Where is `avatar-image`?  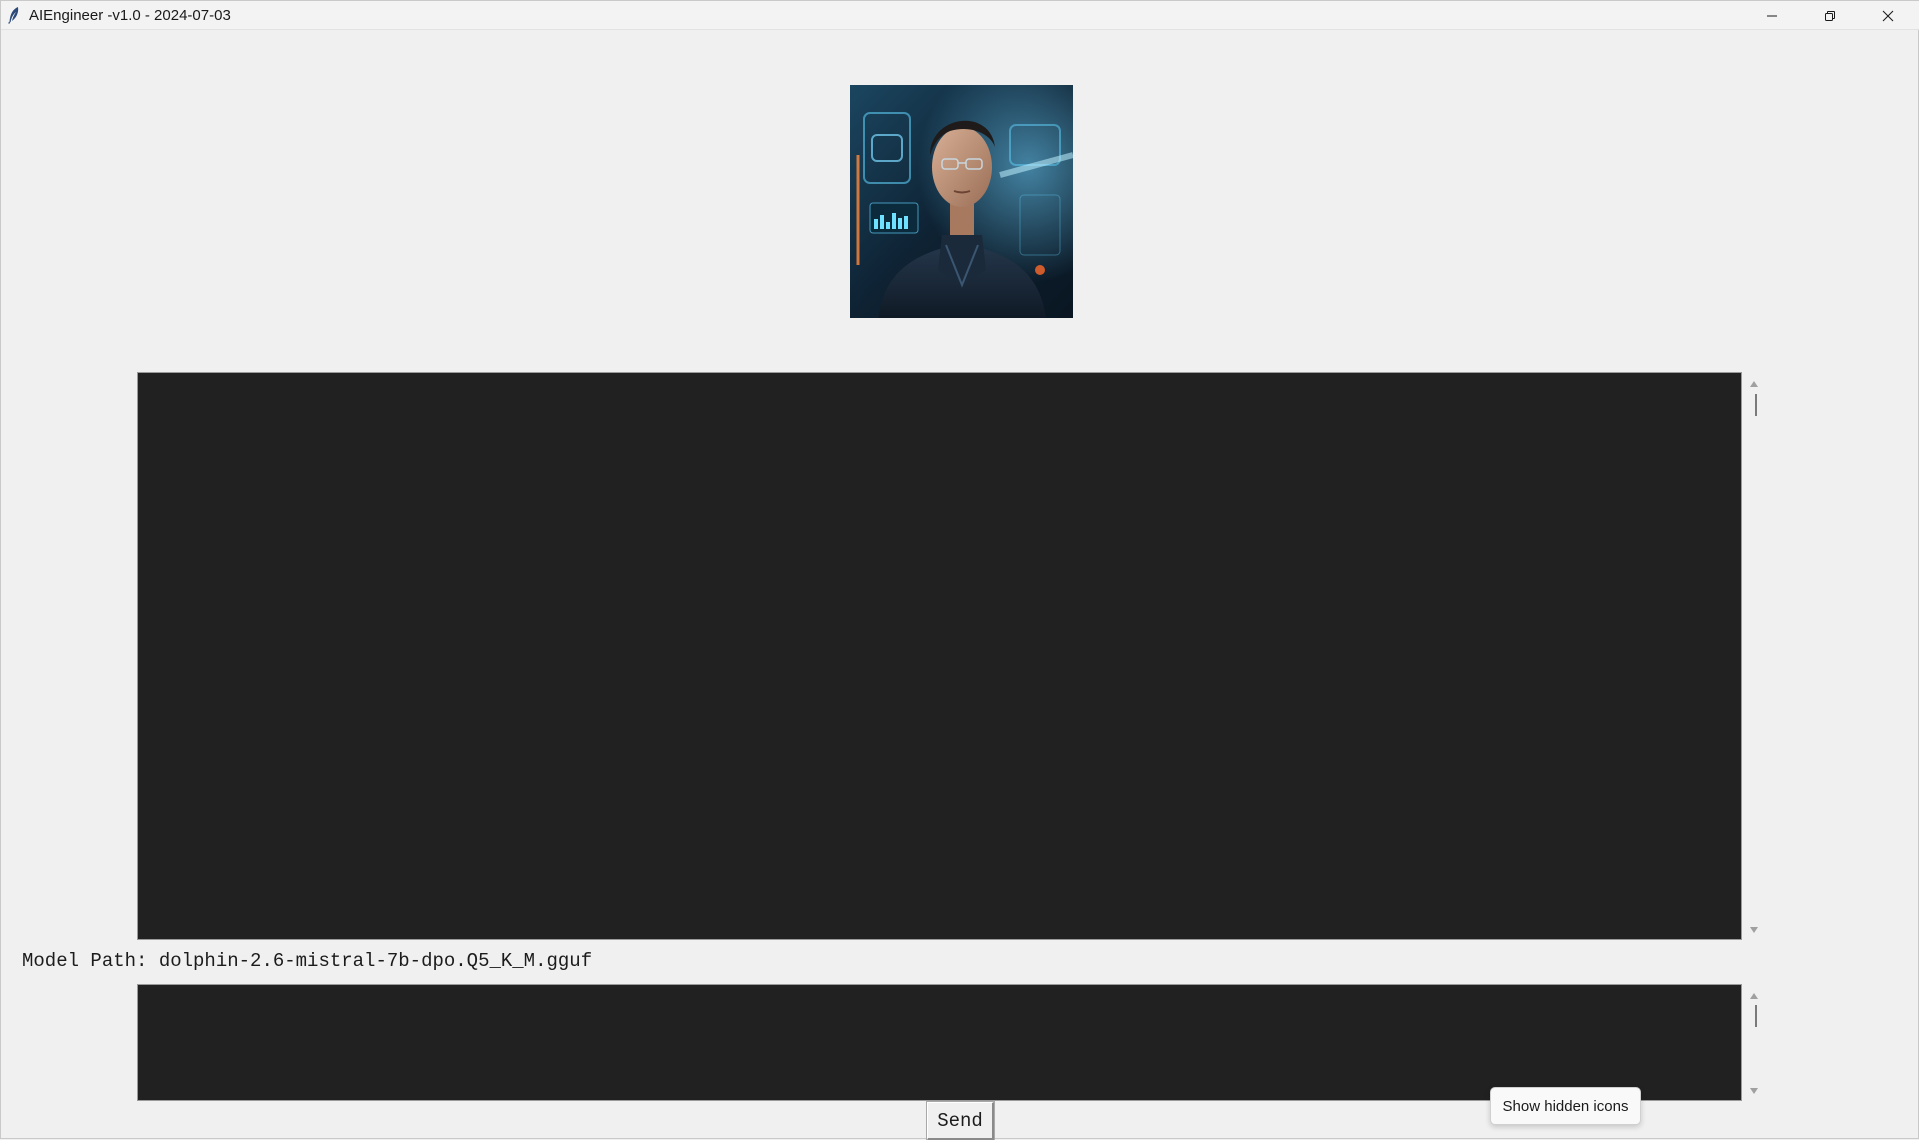 avatar-image is located at coordinates (961, 201).